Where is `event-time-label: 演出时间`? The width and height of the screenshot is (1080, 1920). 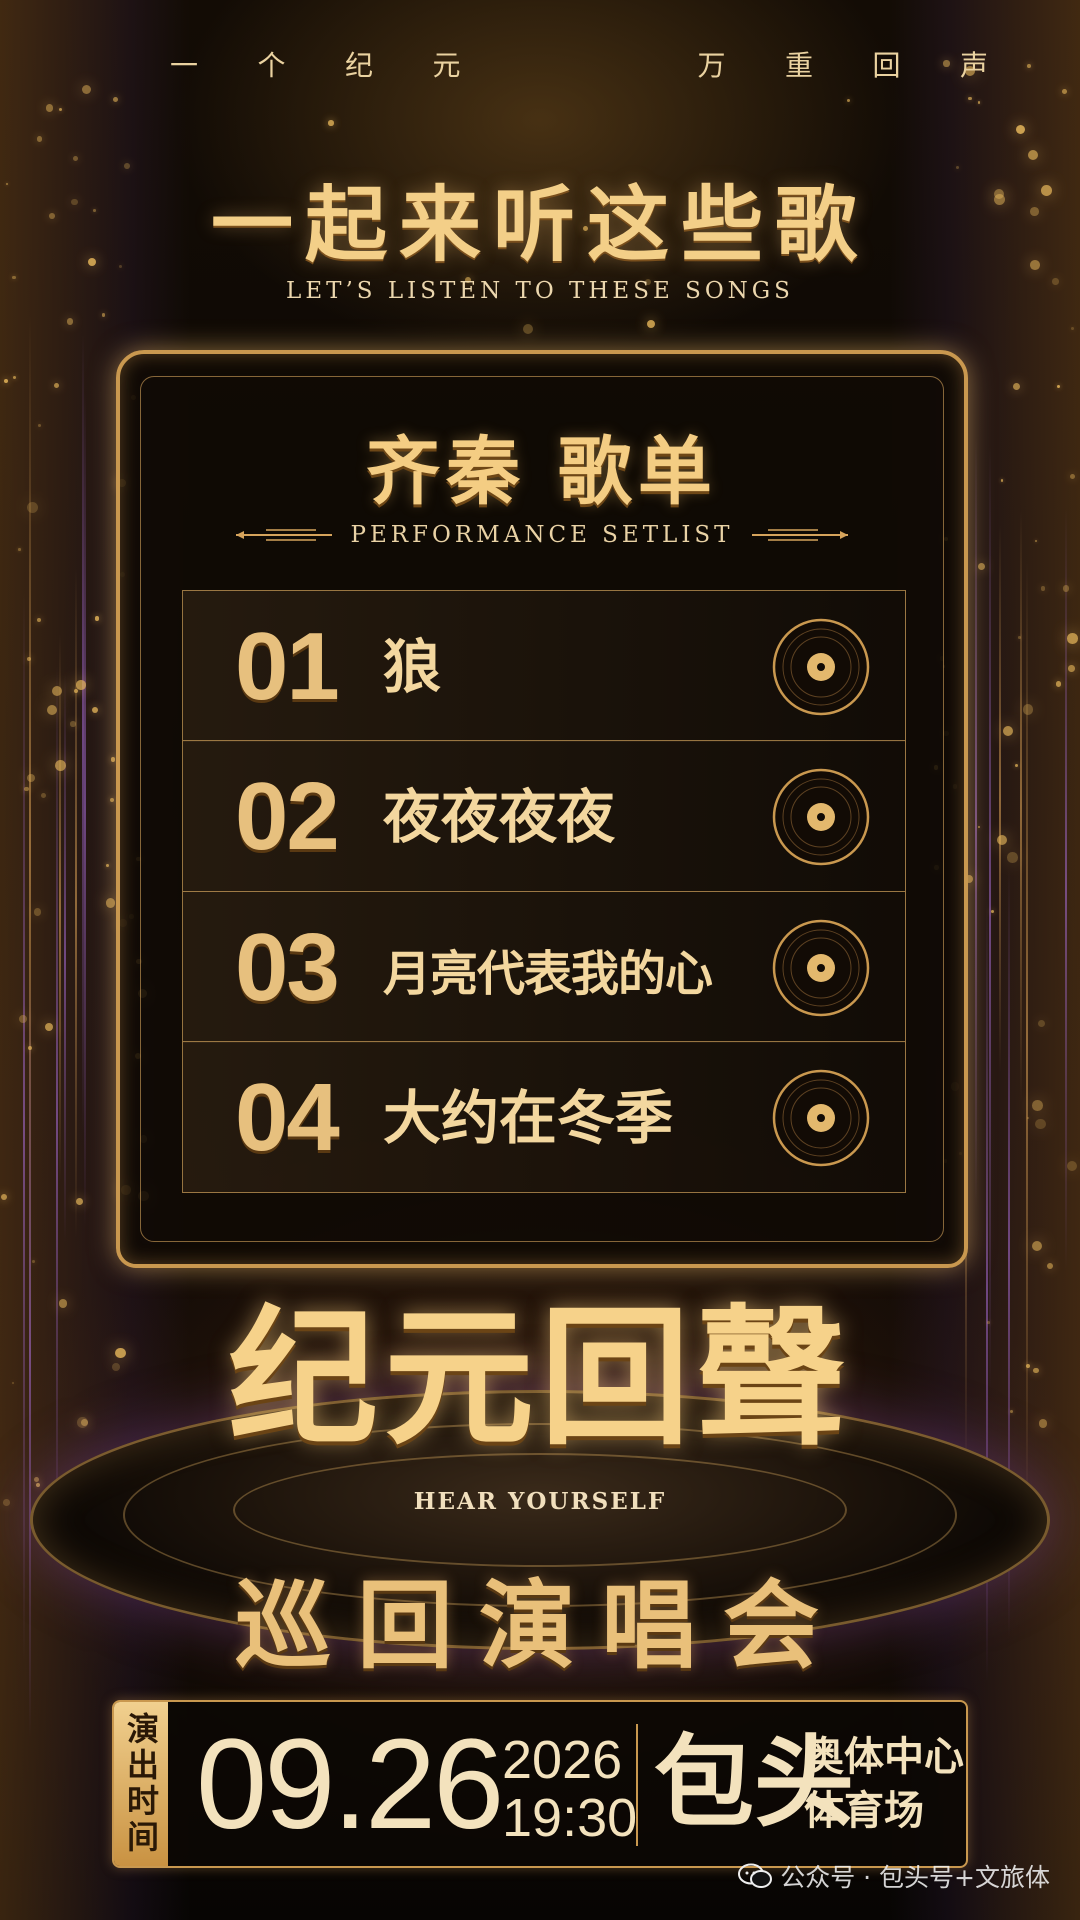
event-time-label: 演出时间 is located at coordinates (141, 1784).